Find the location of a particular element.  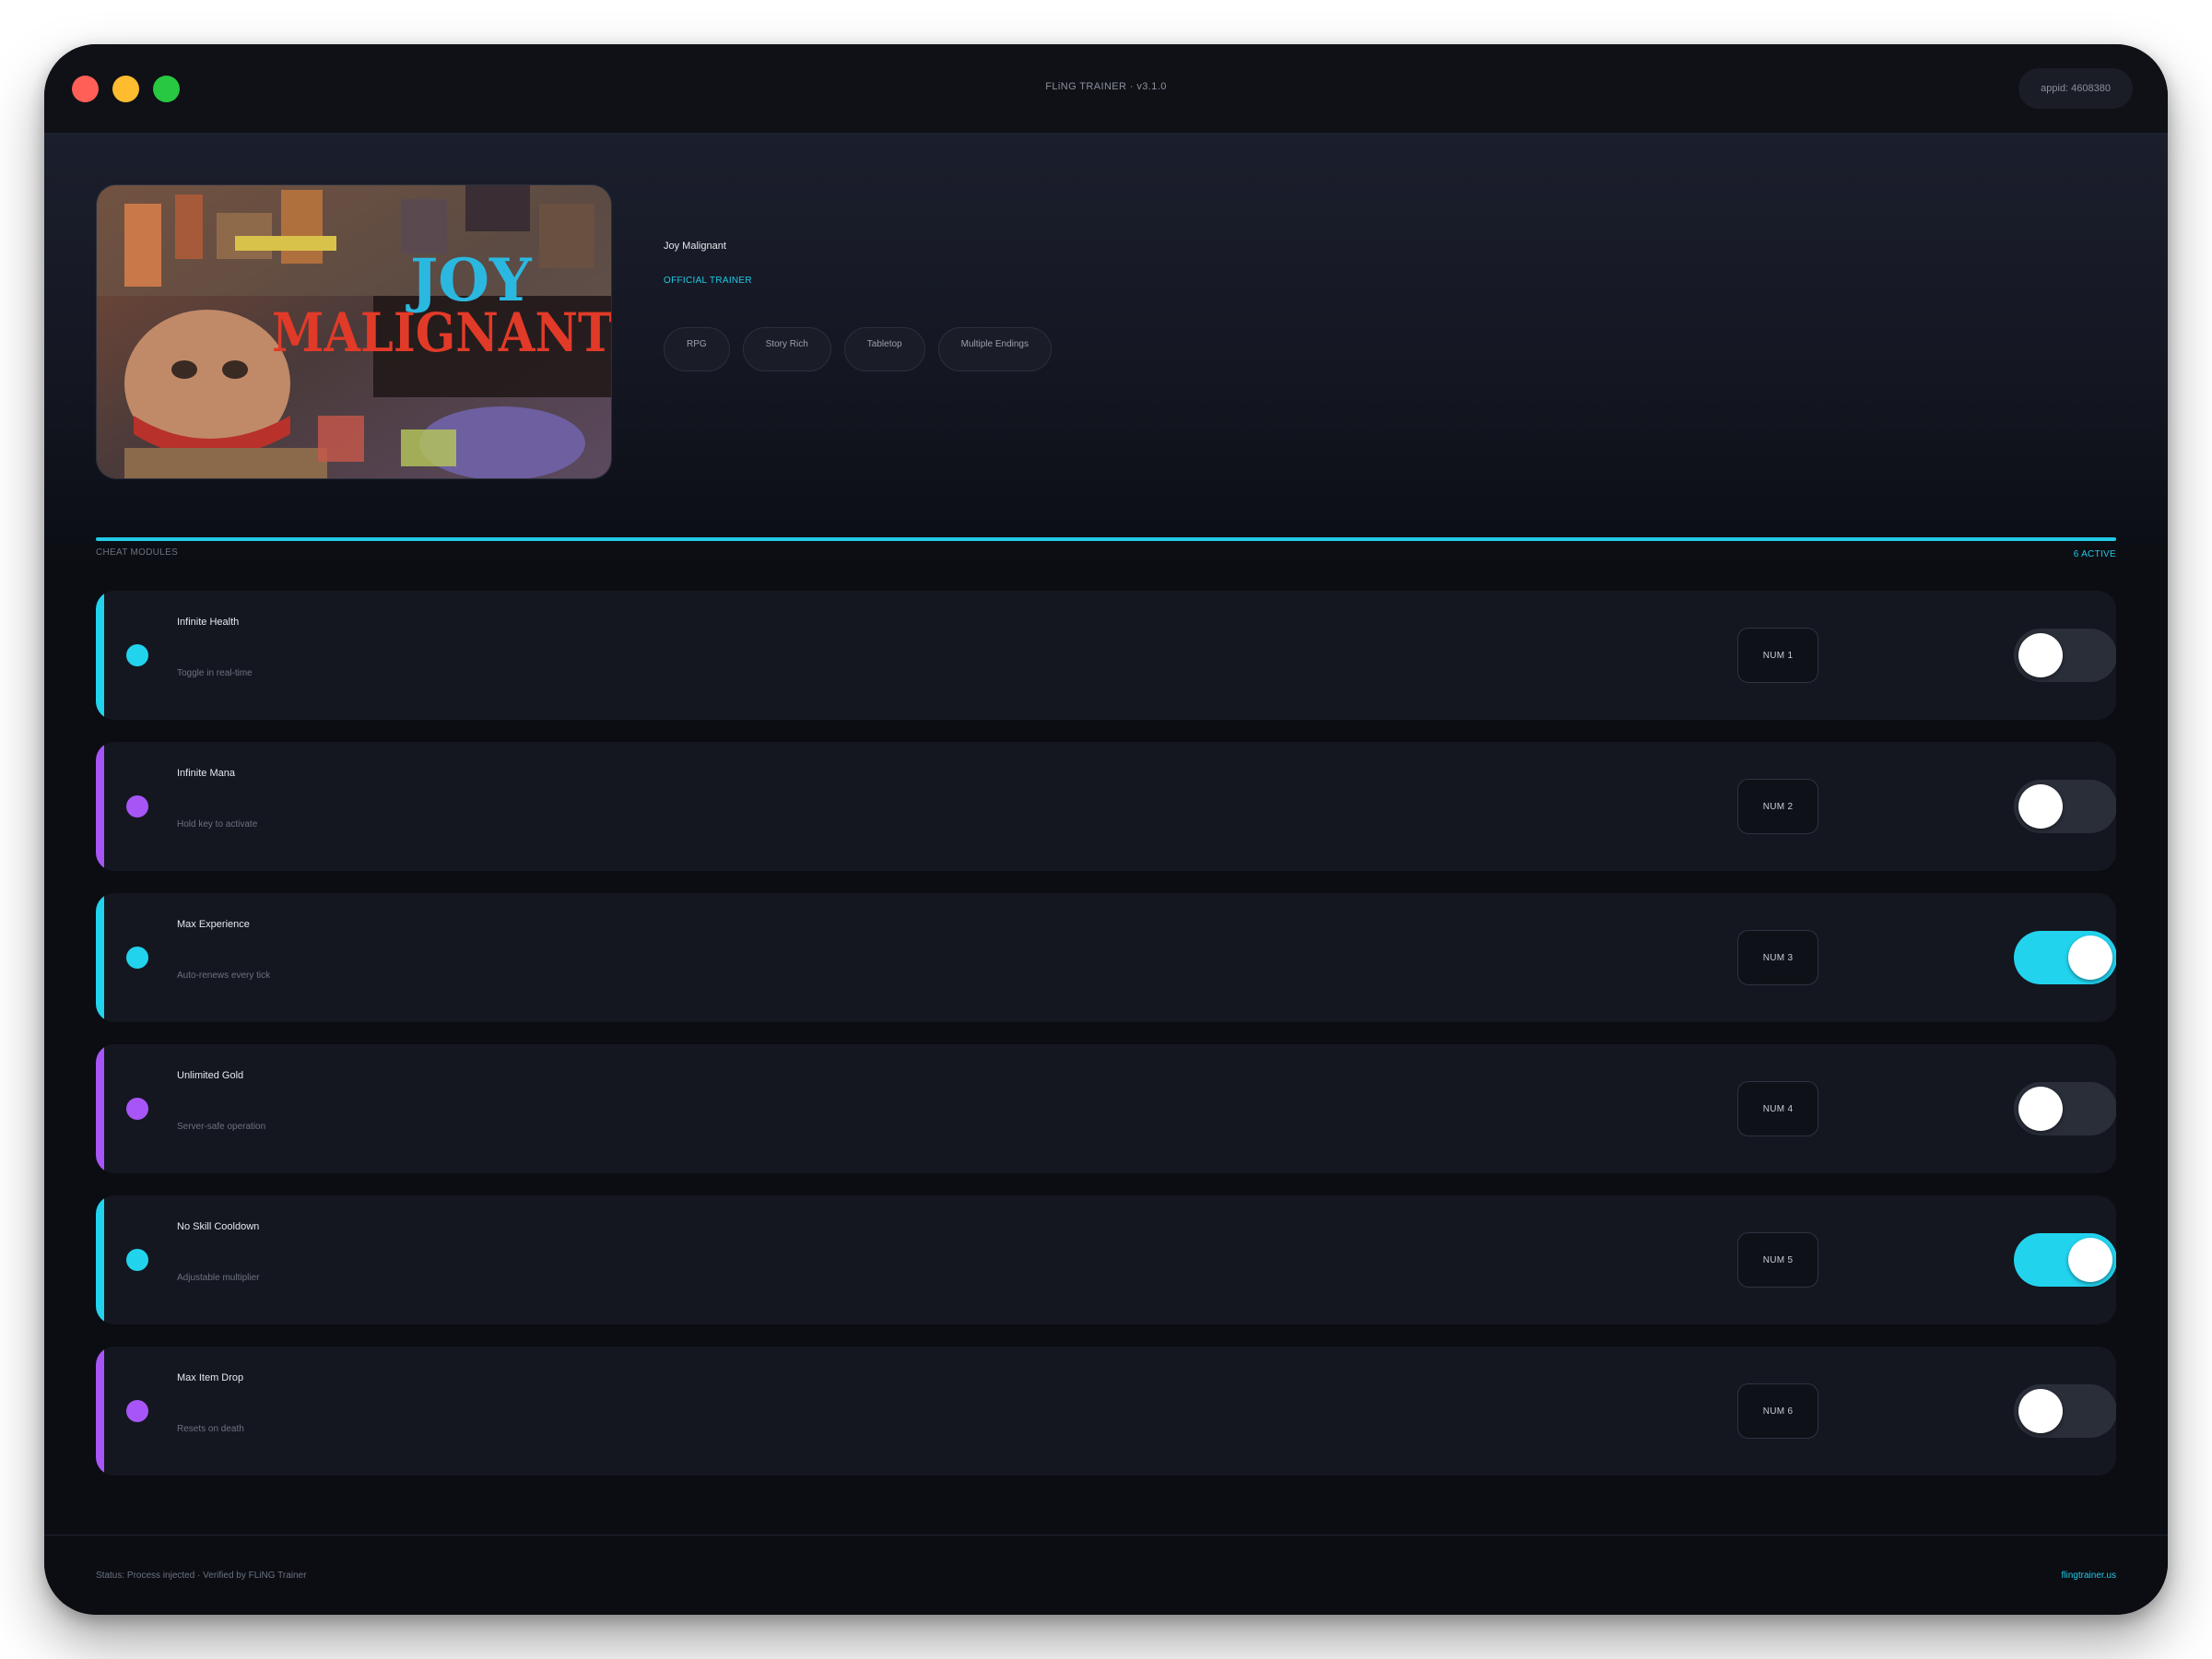

hotkey-button: NUM 3 is located at coordinates (1777, 957).